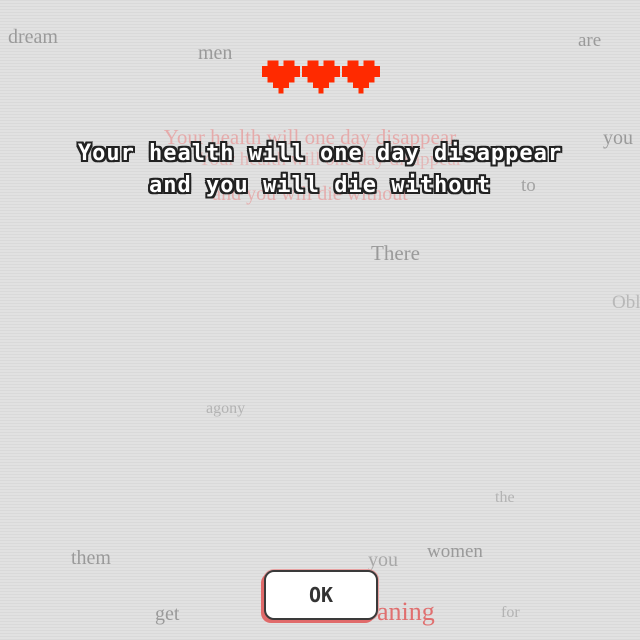 This screenshot has width=640, height=640. What do you see at coordinates (590, 40) in the screenshot?
I see `background-word: are` at bounding box center [590, 40].